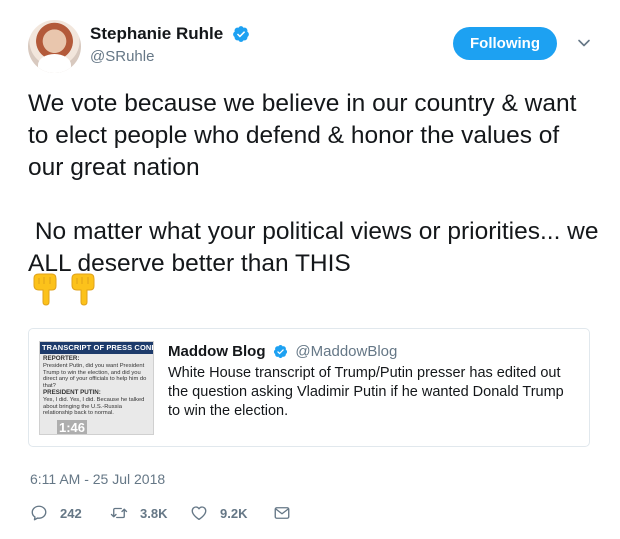 The image size is (620, 539). I want to click on reply-count: 242, so click(71, 513).